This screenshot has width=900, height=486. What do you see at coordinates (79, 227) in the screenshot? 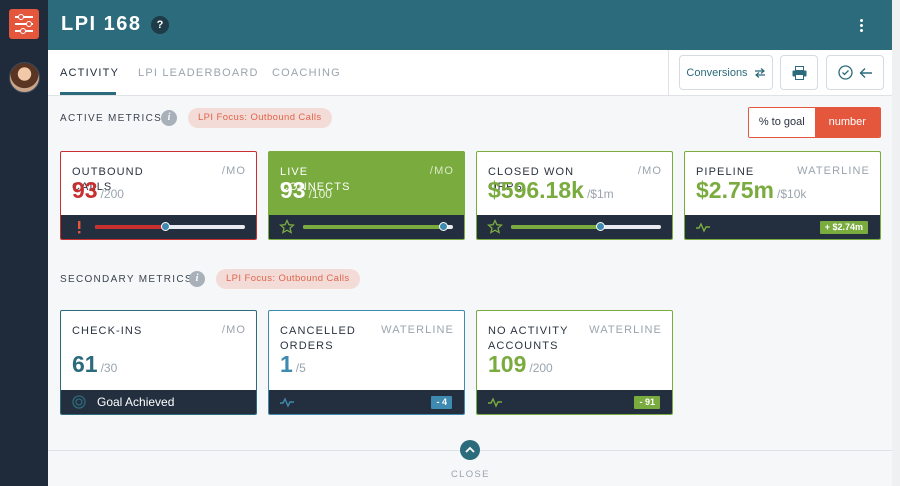
I see `alert-icon` at bounding box center [79, 227].